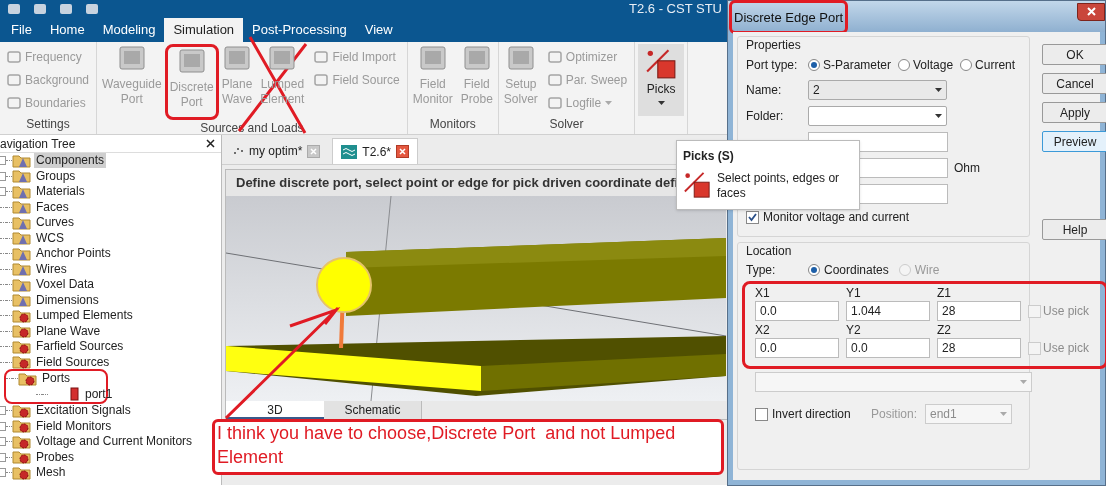  I want to click on tree-item: Materials, so click(60, 192).